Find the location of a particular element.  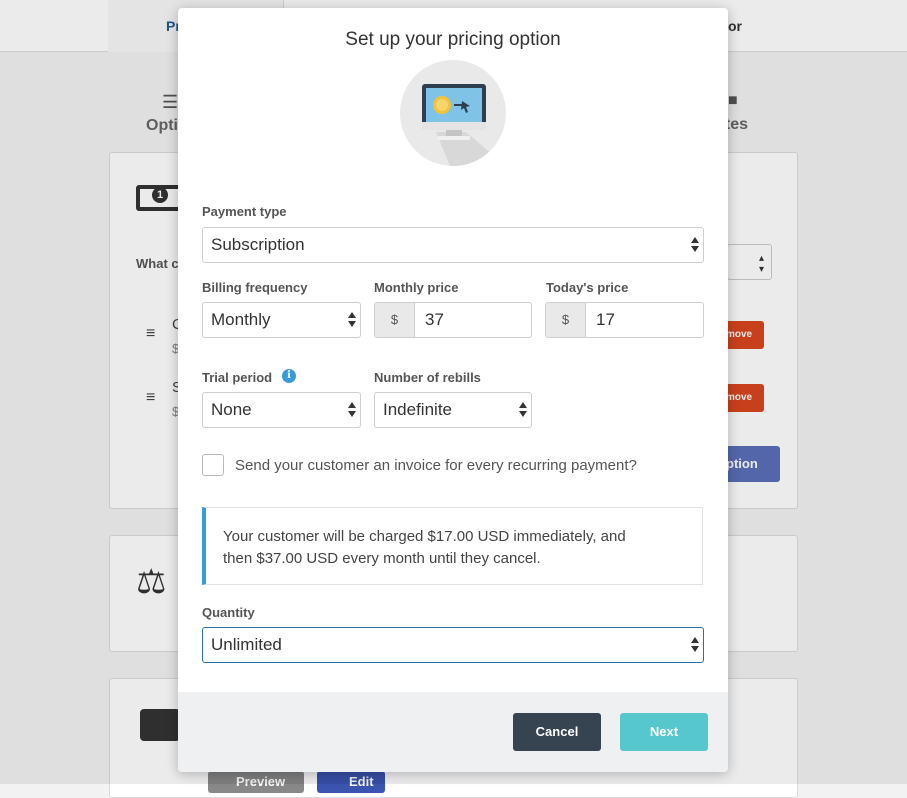

modal-footer: Cancel Next is located at coordinates (453, 732).